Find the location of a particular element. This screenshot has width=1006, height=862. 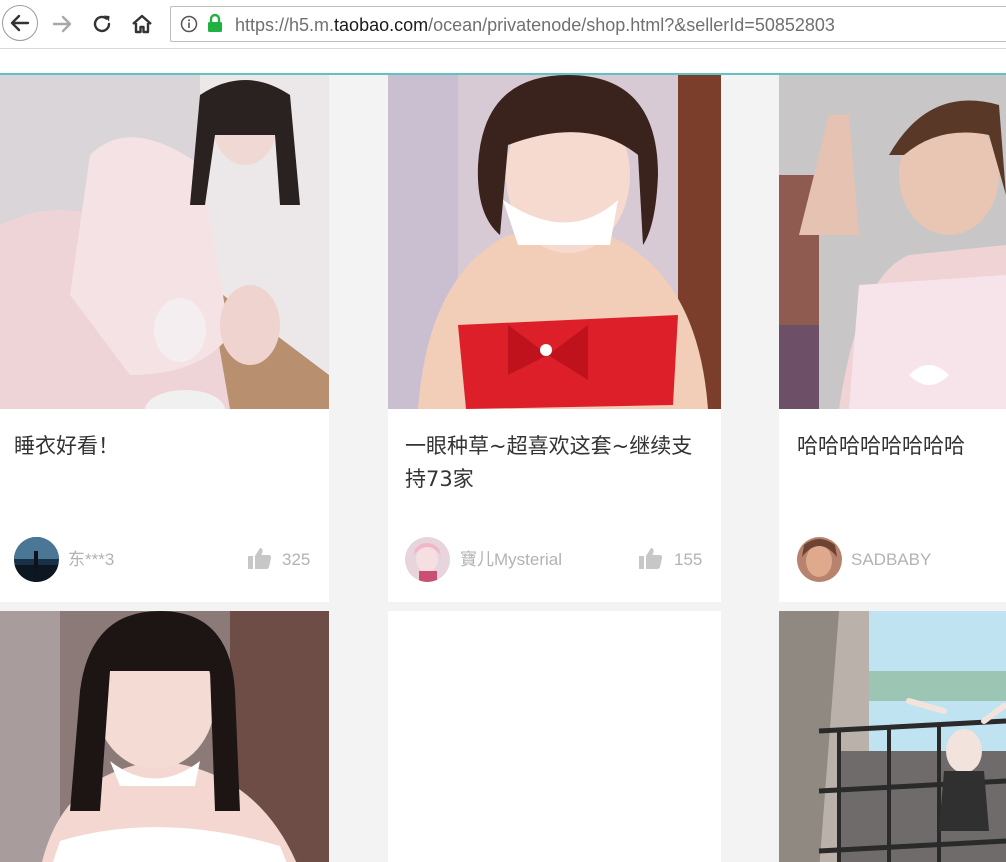

like-count: 325 is located at coordinates (296, 559).